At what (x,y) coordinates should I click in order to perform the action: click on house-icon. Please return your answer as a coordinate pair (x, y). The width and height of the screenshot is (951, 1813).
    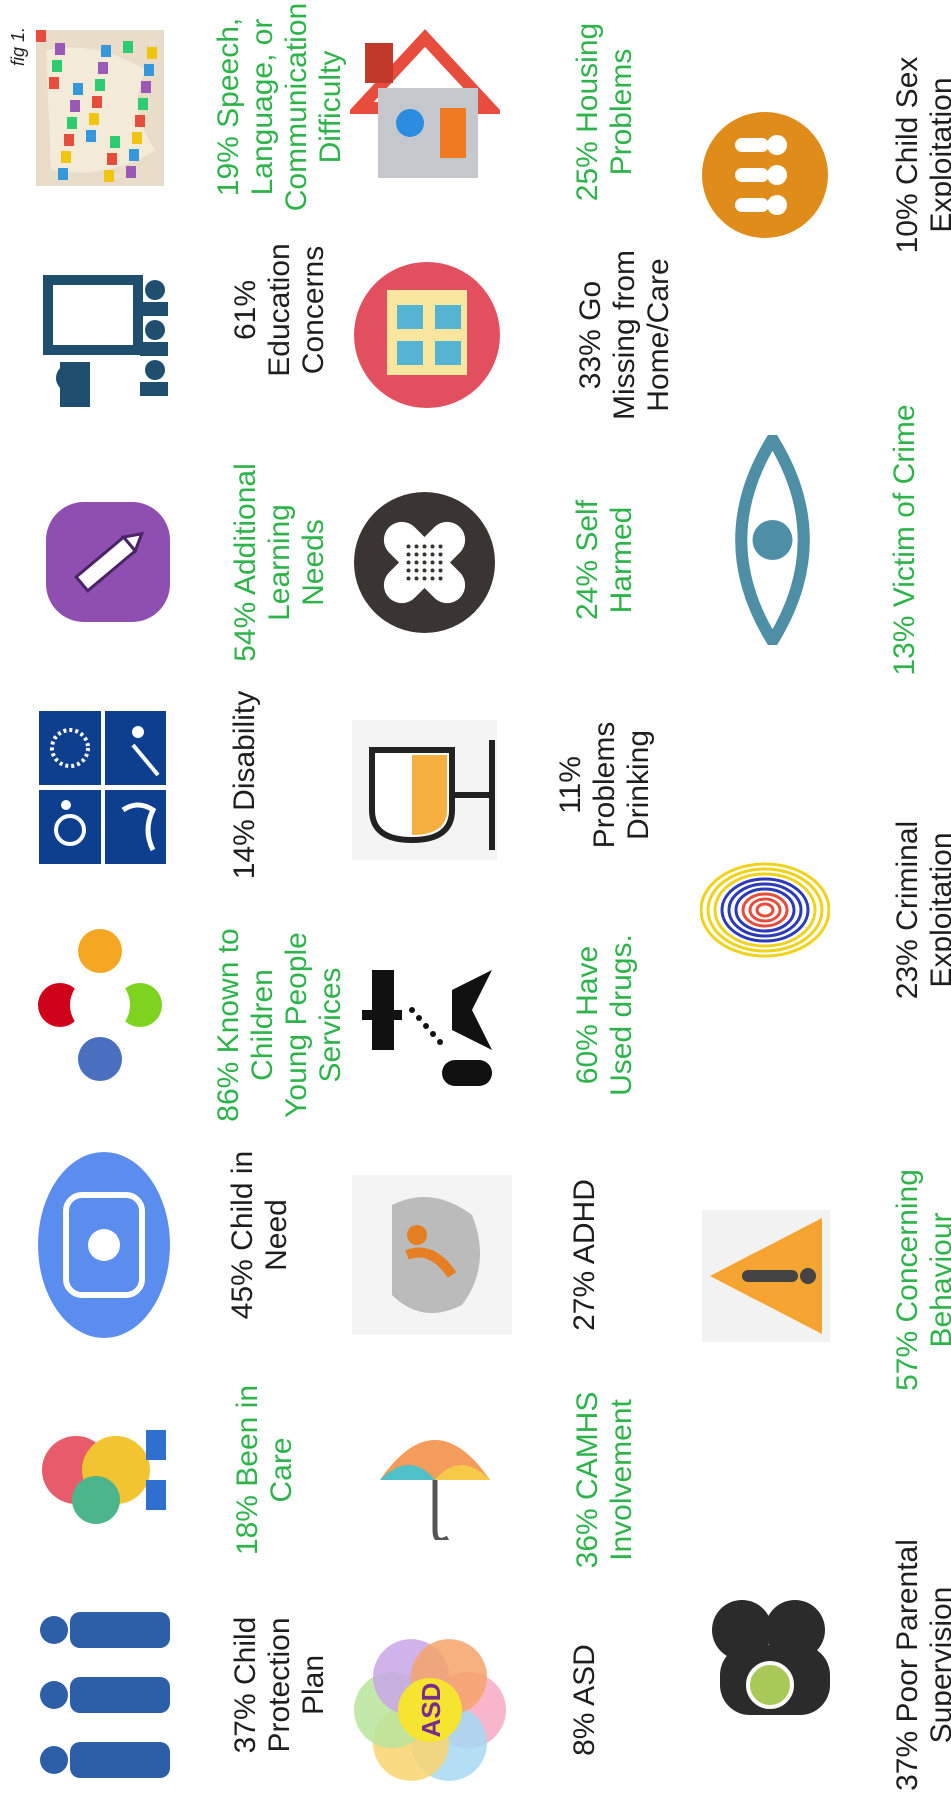
    Looking at the image, I should click on (425, 108).